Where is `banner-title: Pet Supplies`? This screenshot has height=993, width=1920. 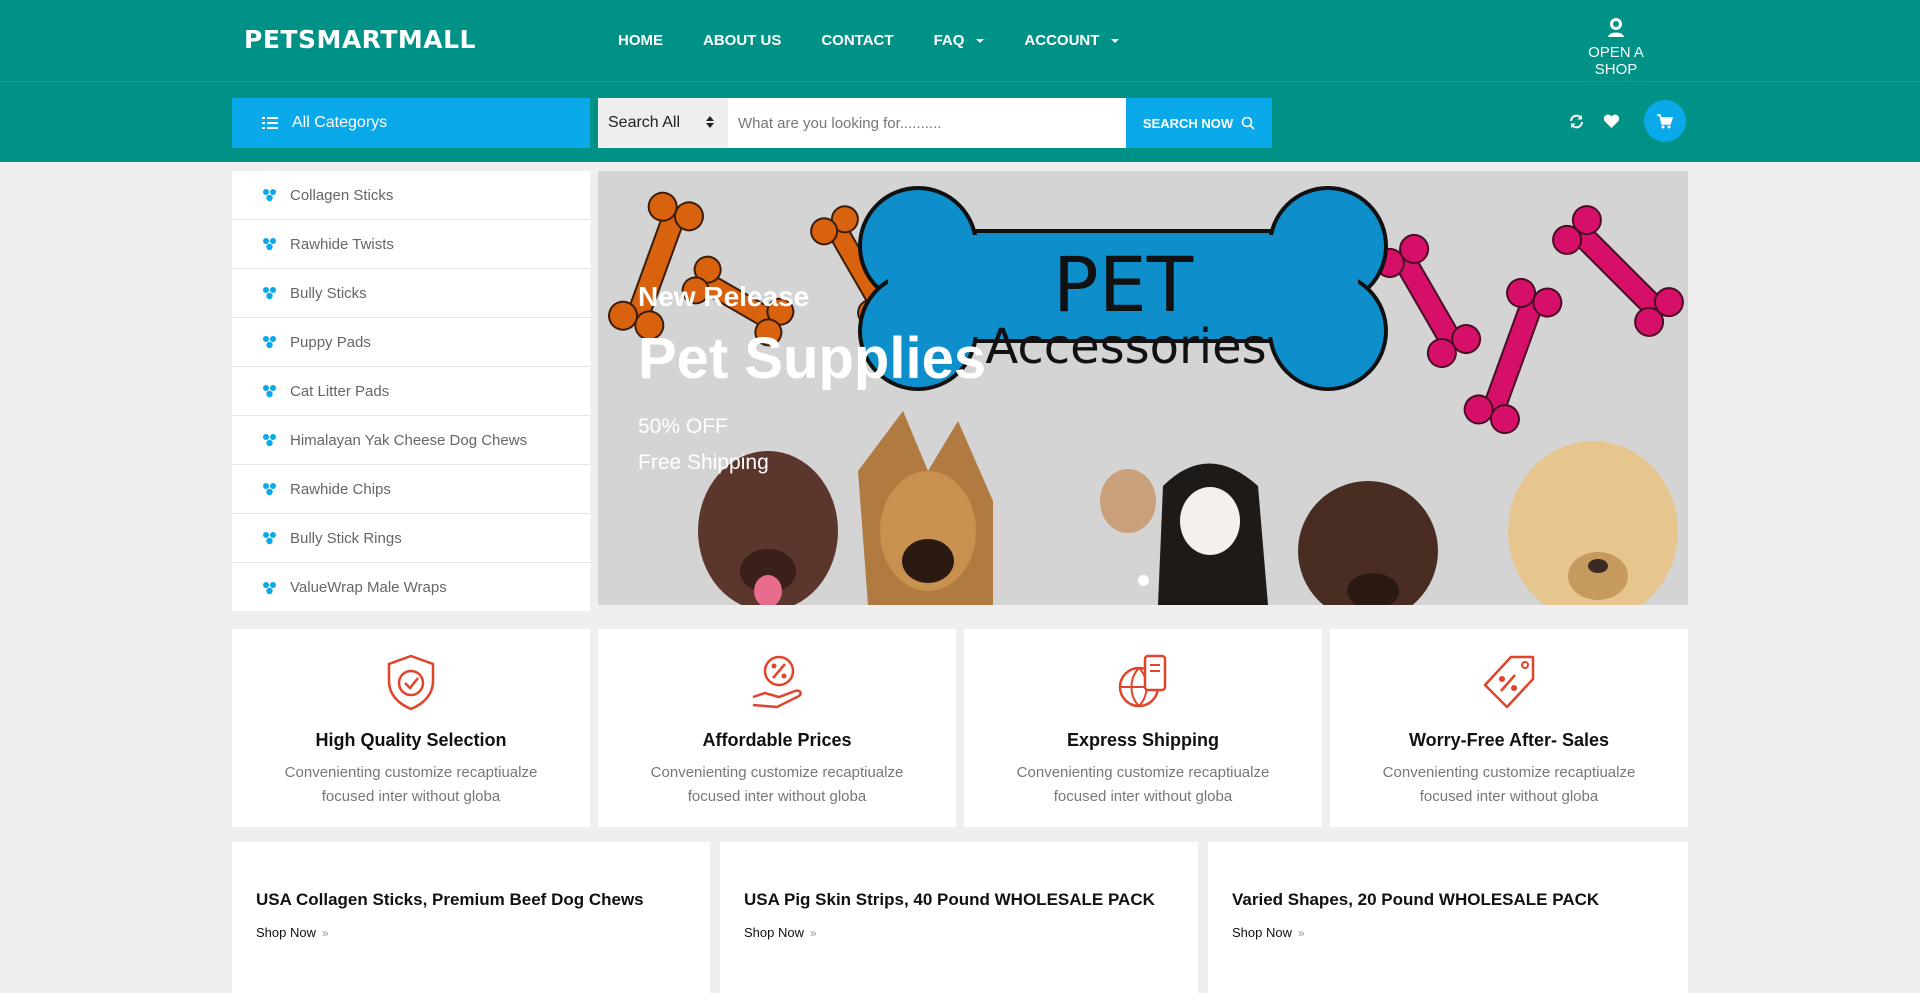 banner-title: Pet Supplies is located at coordinates (812, 358).